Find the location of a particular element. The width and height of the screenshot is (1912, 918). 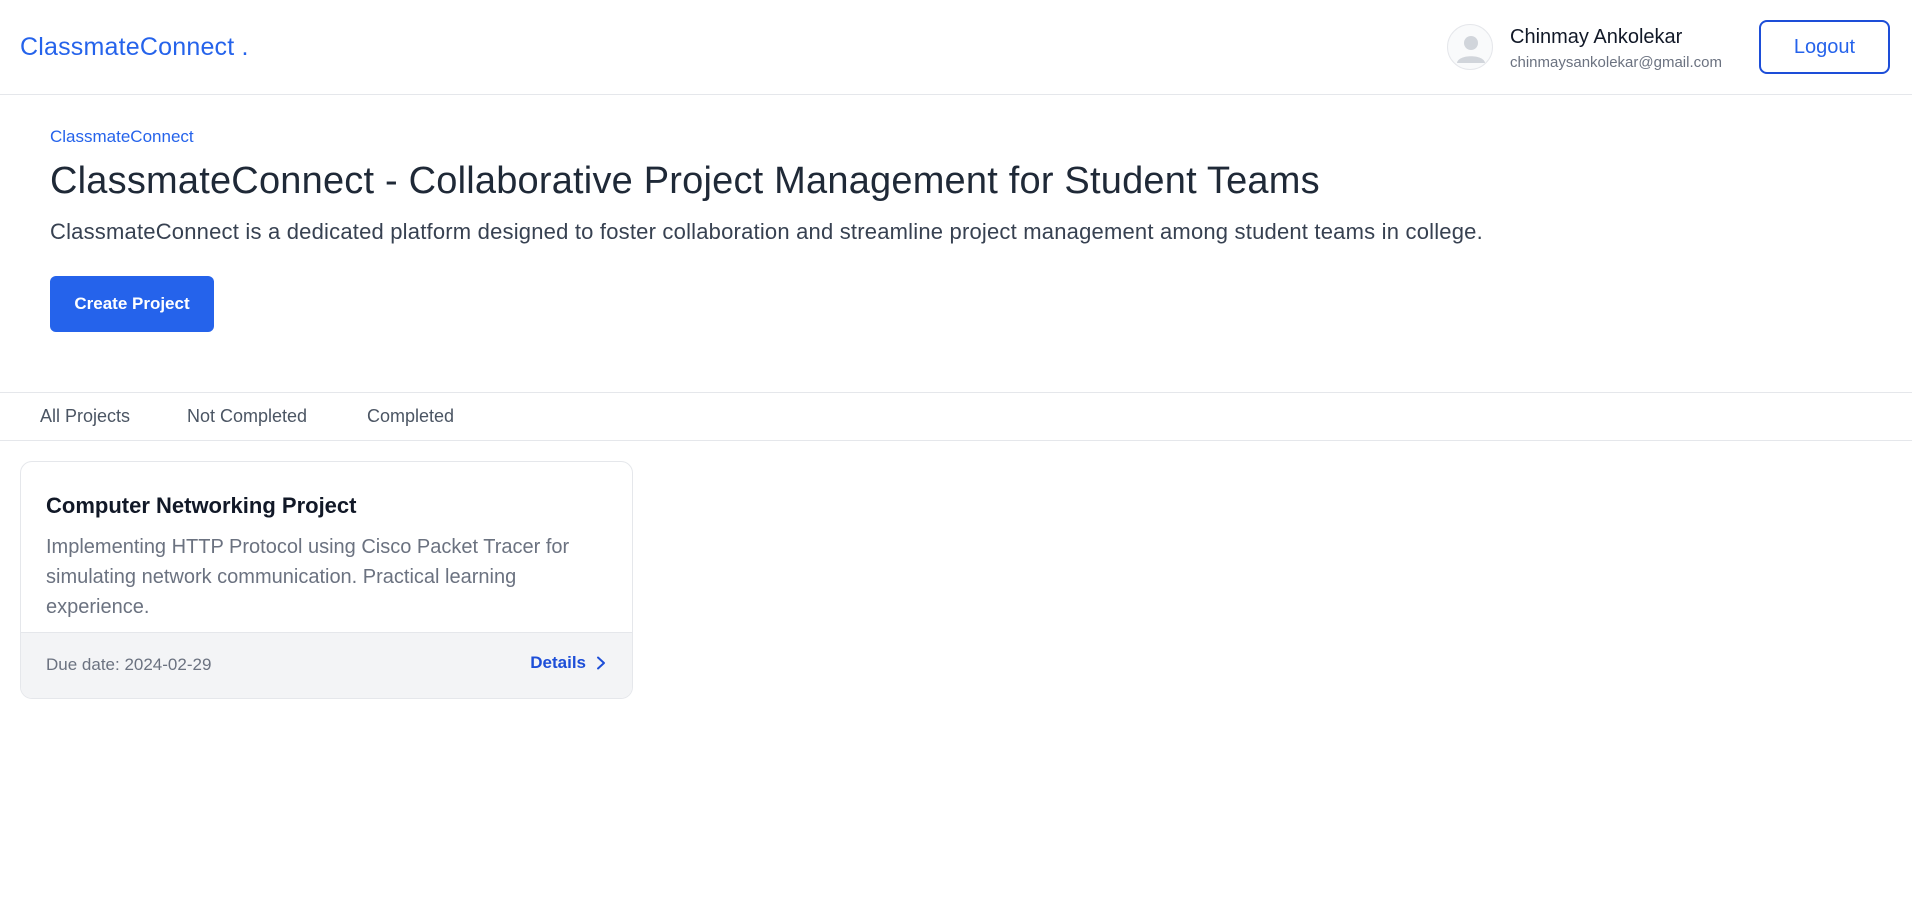

create-project-button: Create Project is located at coordinates (132, 304).